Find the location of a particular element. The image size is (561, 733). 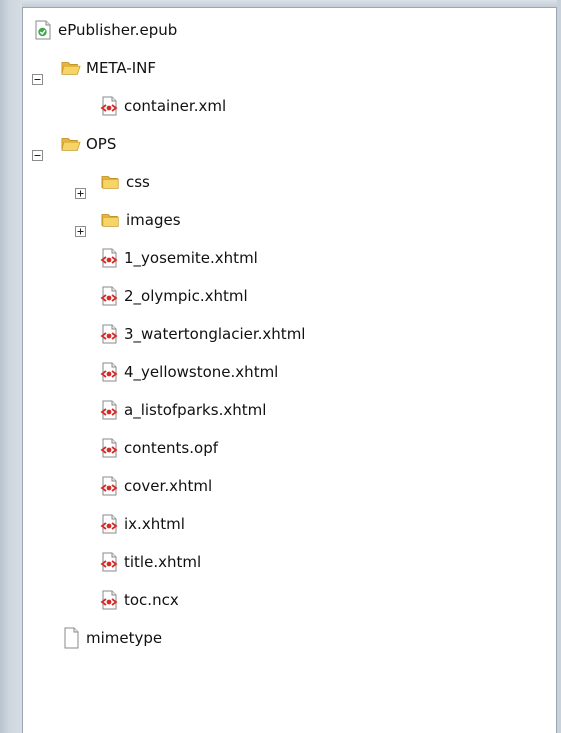

expand-toggle-css is located at coordinates (80, 193).